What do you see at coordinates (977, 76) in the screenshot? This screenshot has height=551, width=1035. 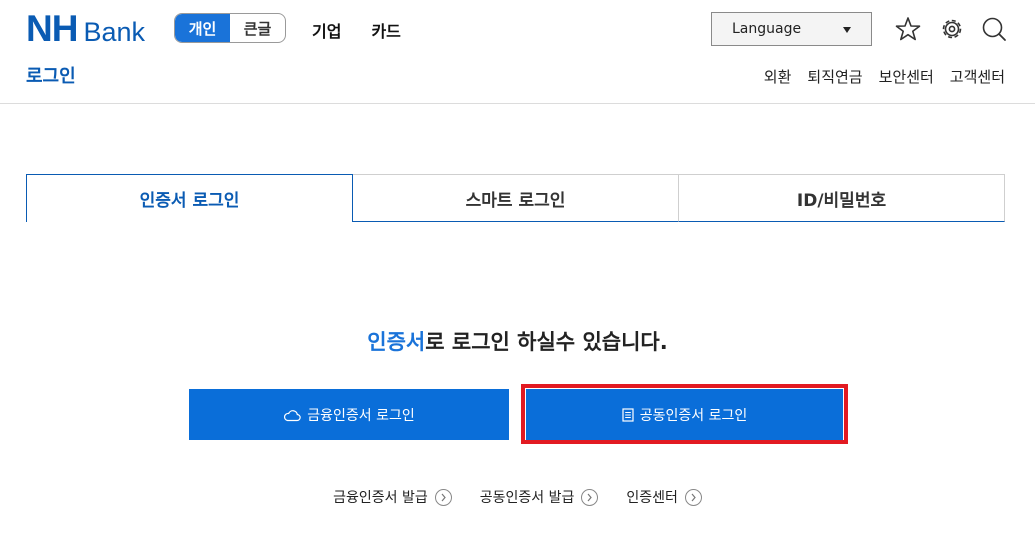 I see `subnav-customer-center: 고객센터` at bounding box center [977, 76].